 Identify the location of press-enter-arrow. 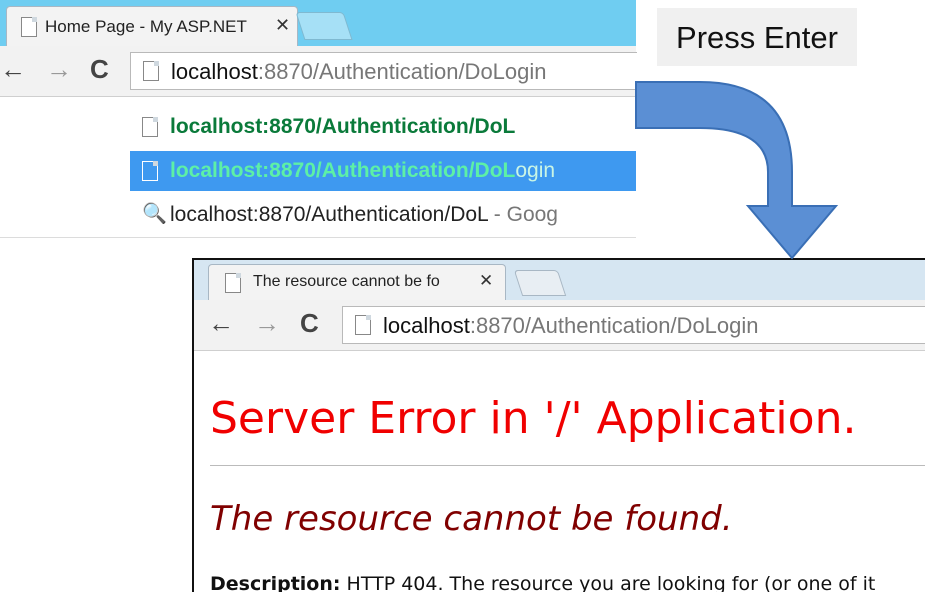
(737, 170).